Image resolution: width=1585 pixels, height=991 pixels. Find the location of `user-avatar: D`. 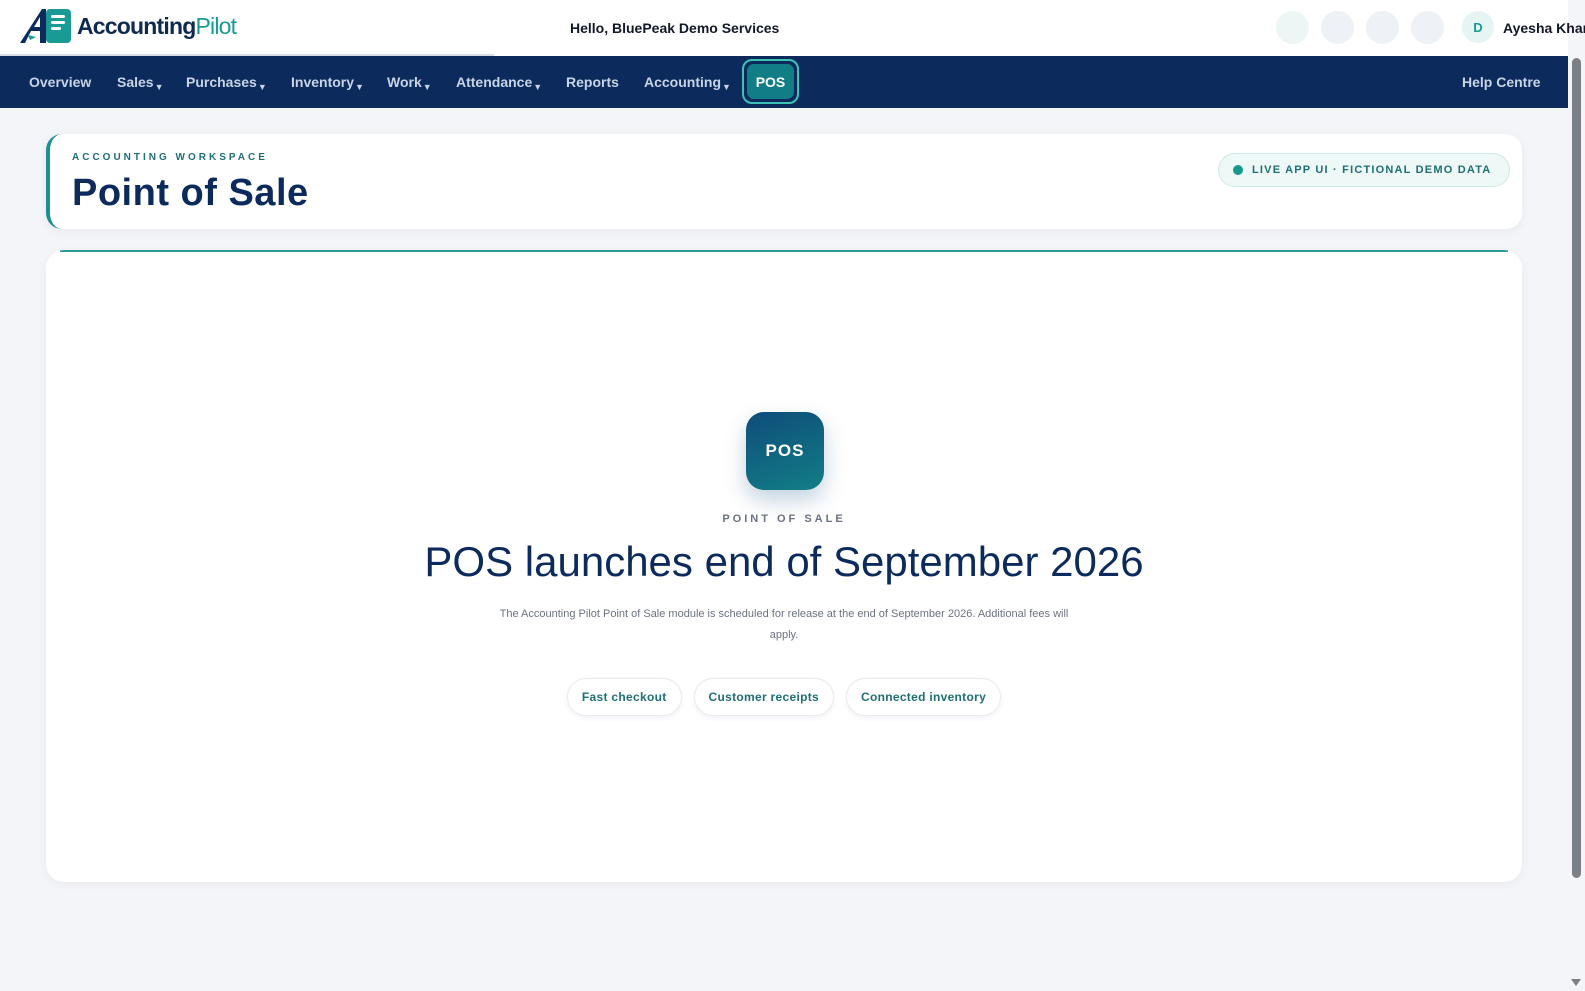

user-avatar: D is located at coordinates (1478, 27).